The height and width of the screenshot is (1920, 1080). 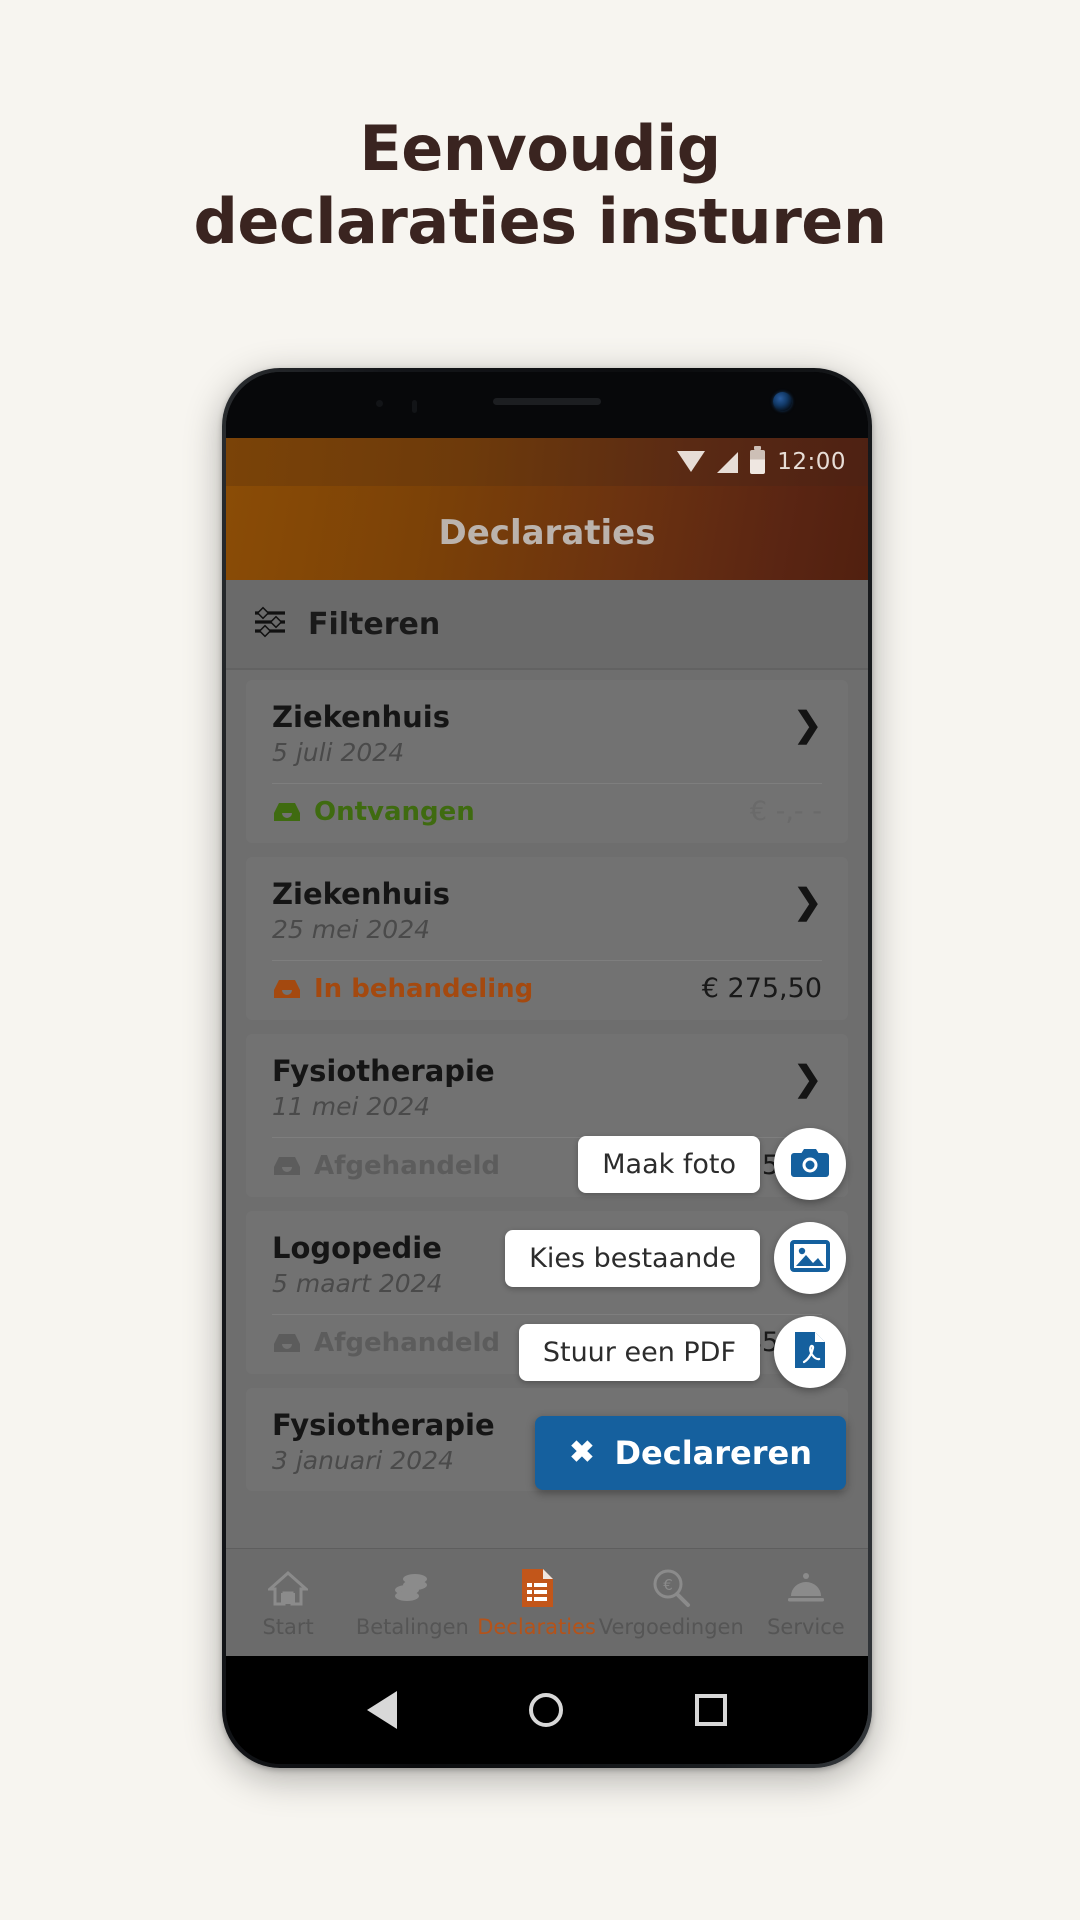 I want to click on image-icon, so click(x=810, y=1258).